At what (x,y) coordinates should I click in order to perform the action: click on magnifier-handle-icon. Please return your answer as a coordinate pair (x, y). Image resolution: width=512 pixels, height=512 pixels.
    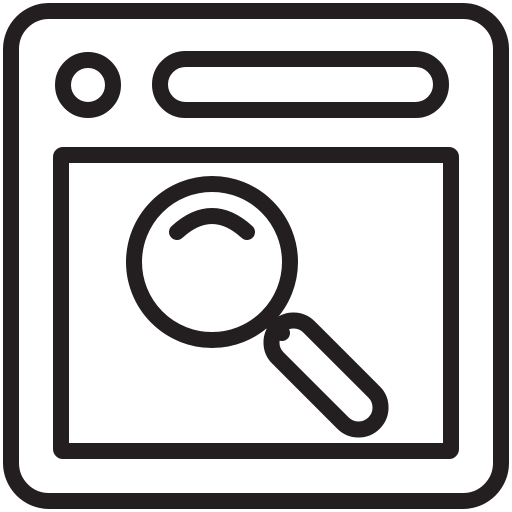
    Looking at the image, I should click on (326, 375).